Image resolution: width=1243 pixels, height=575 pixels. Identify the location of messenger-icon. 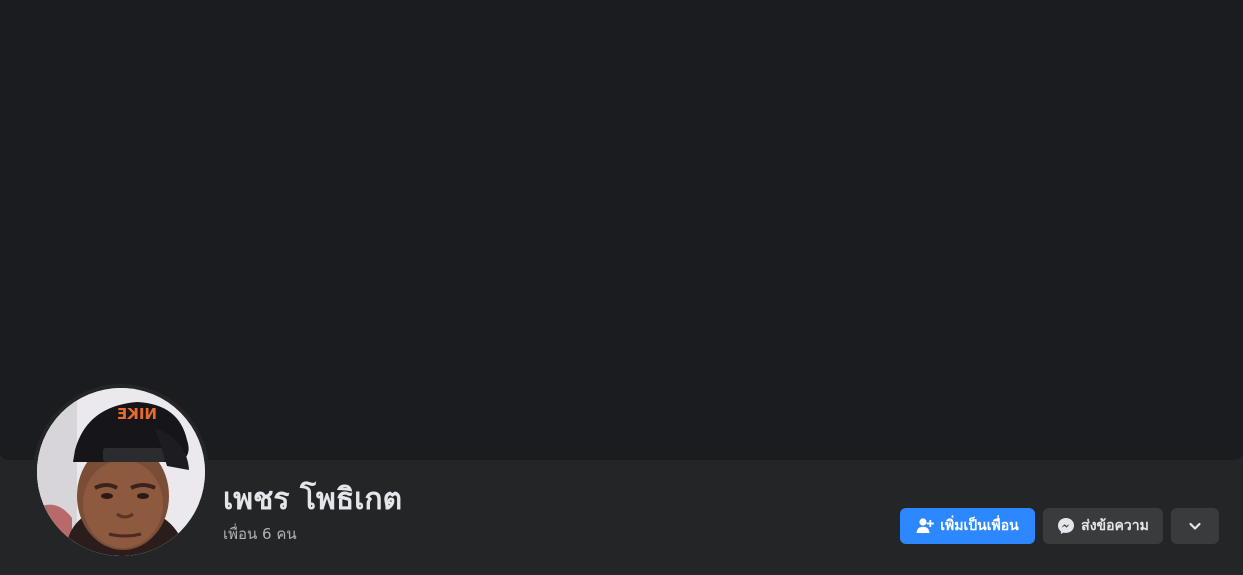
(1066, 526).